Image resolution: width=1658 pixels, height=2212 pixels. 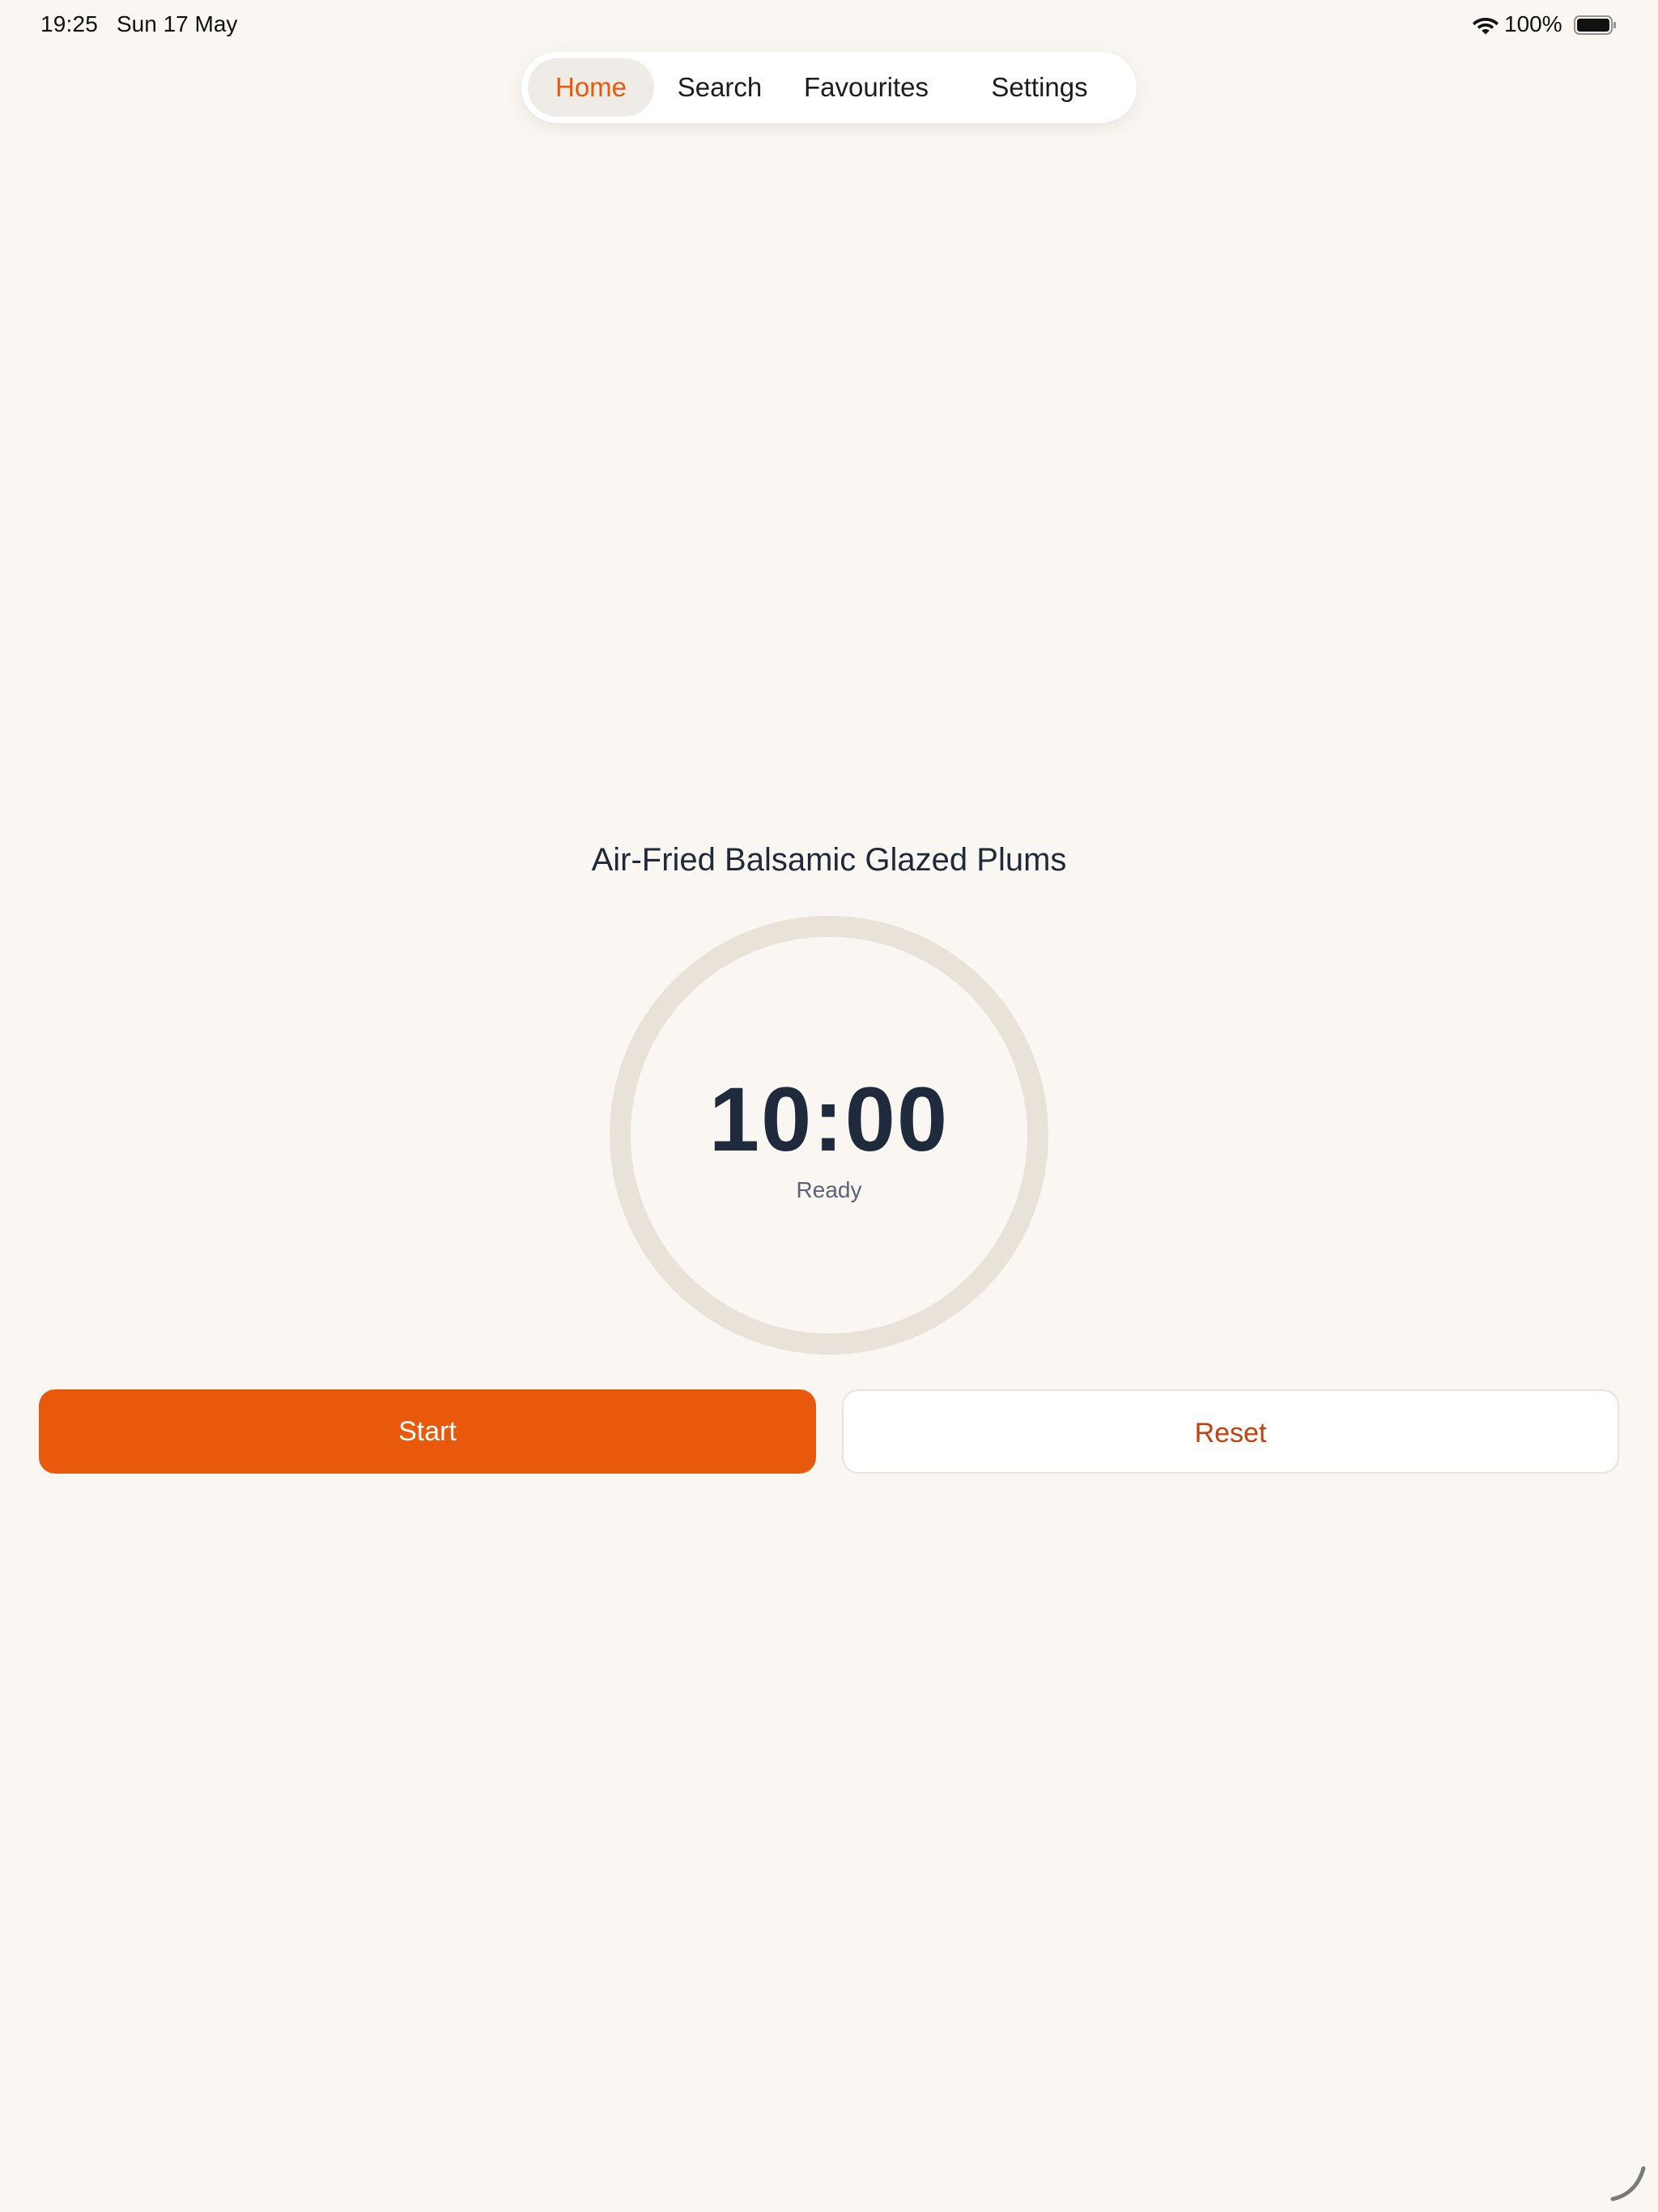 I want to click on top-navigation: Home Search Favourites Settings, so click(x=829, y=87).